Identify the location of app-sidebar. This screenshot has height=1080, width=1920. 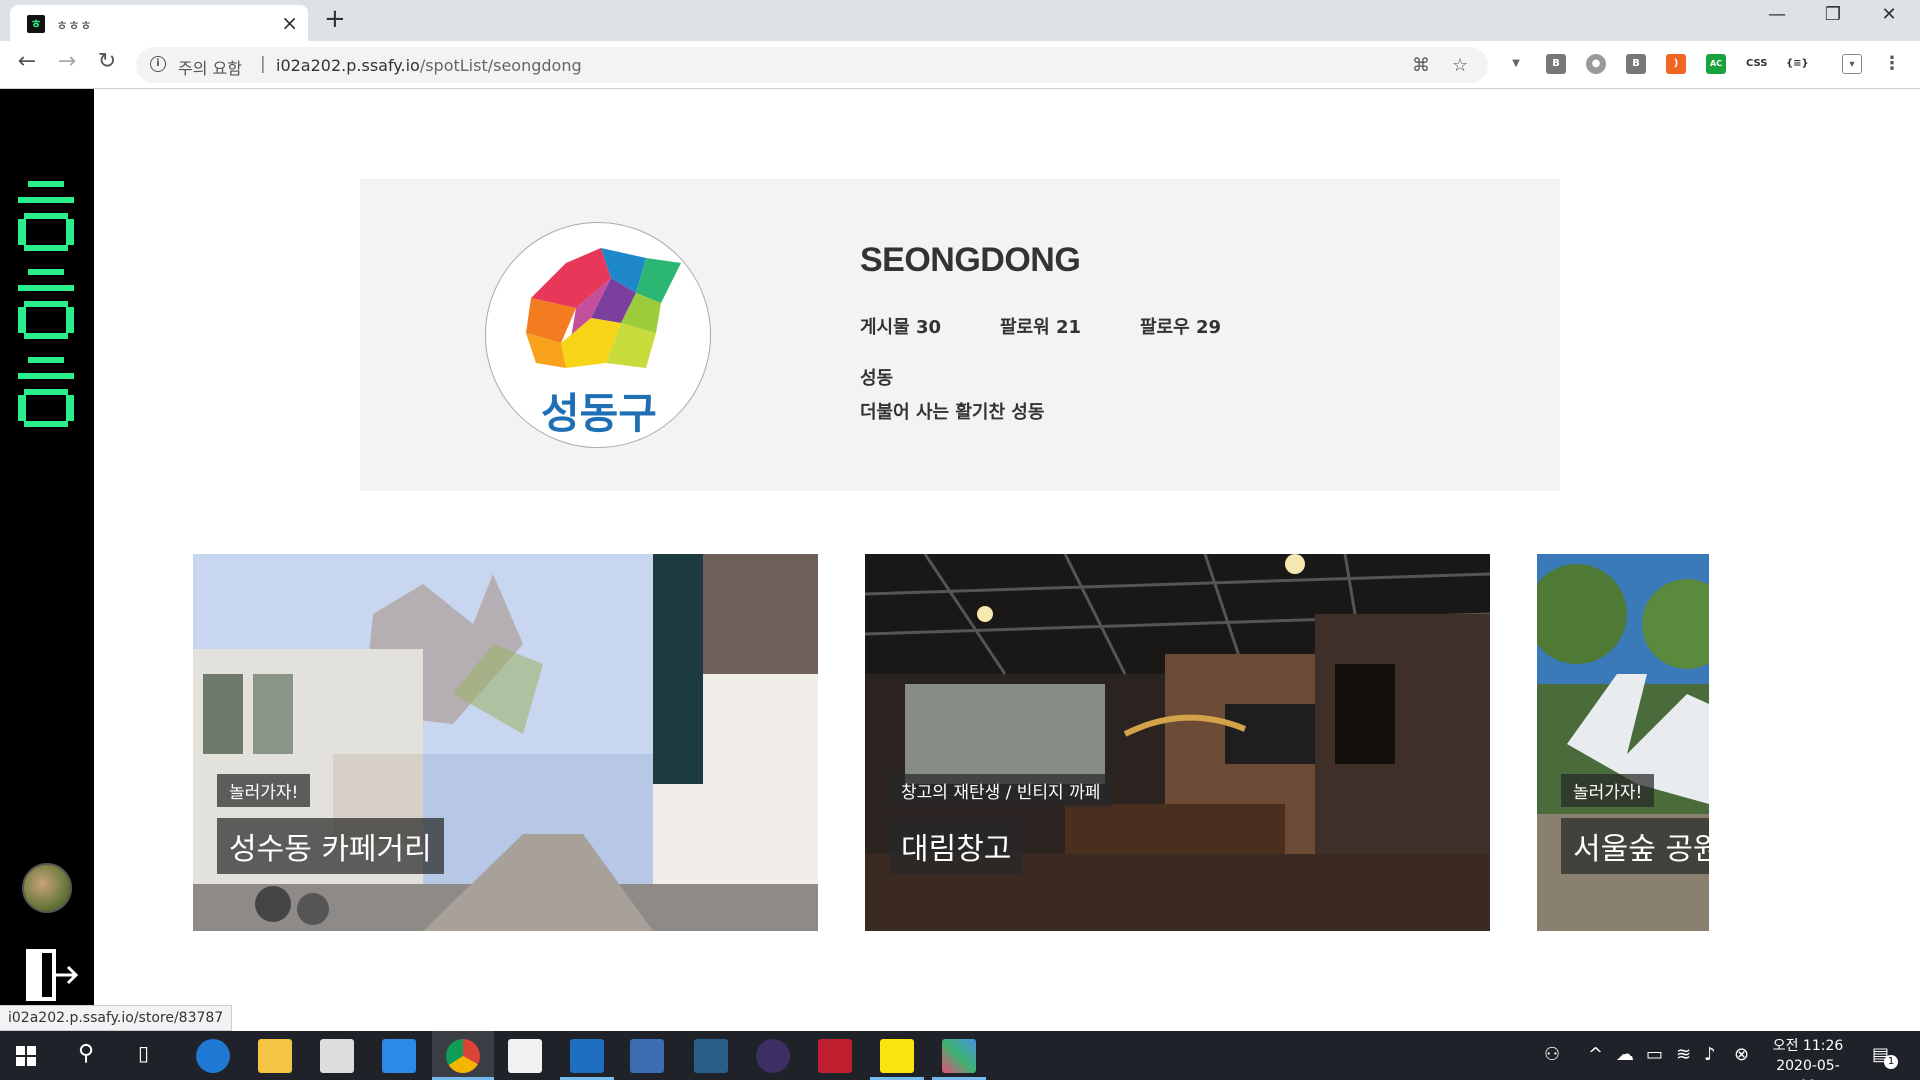
(47, 560).